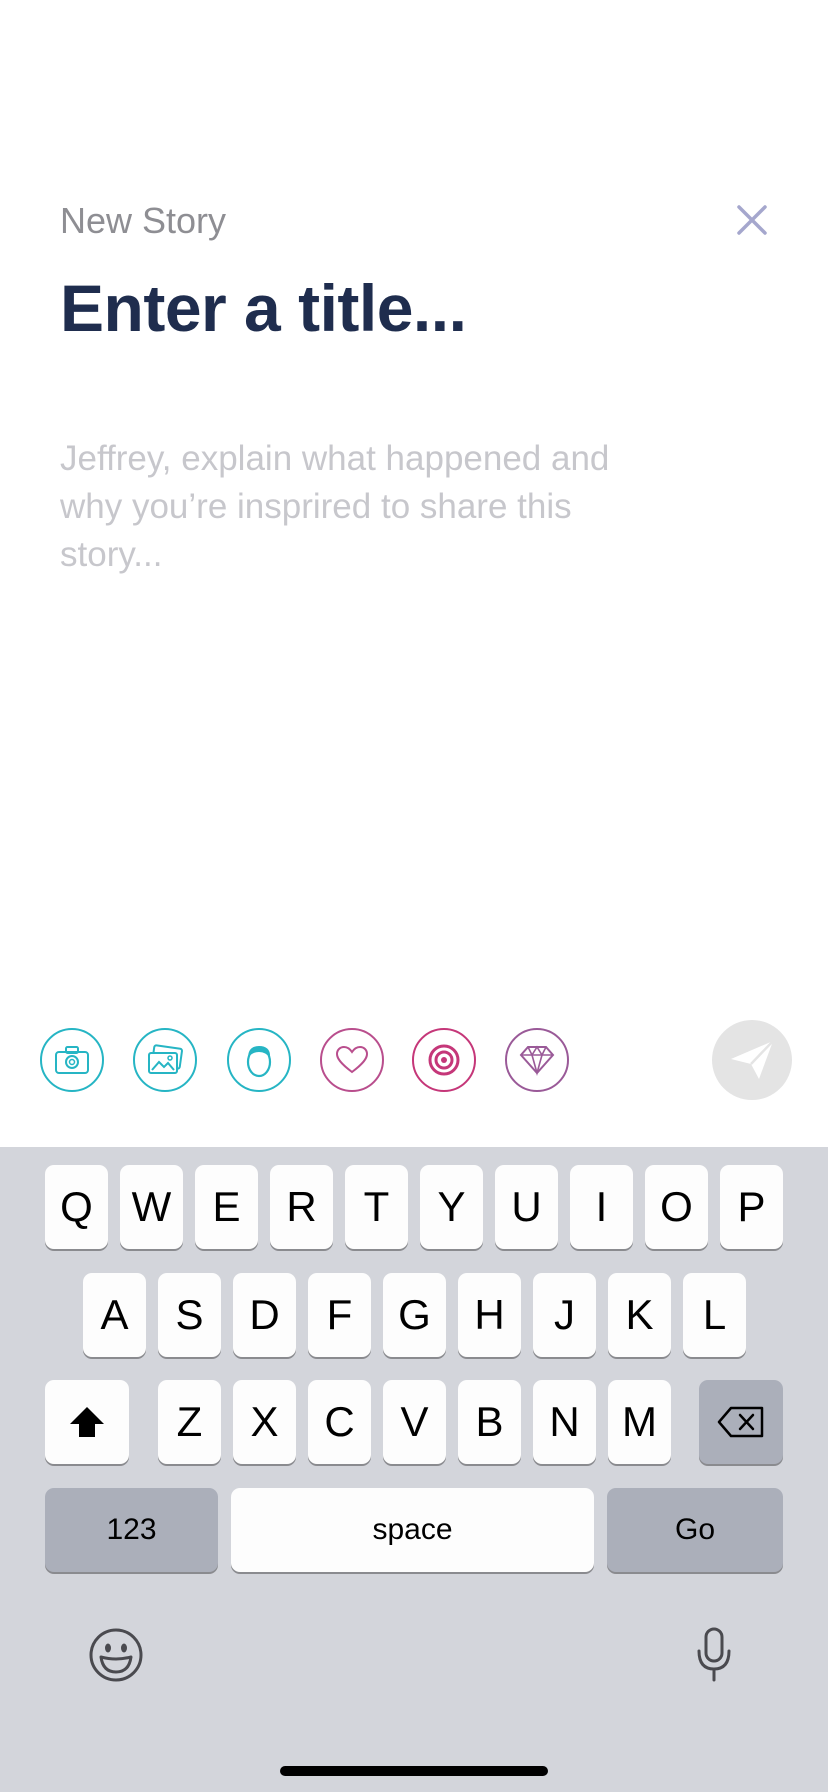 The image size is (828, 1792). I want to click on key-t: T, so click(376, 1207).